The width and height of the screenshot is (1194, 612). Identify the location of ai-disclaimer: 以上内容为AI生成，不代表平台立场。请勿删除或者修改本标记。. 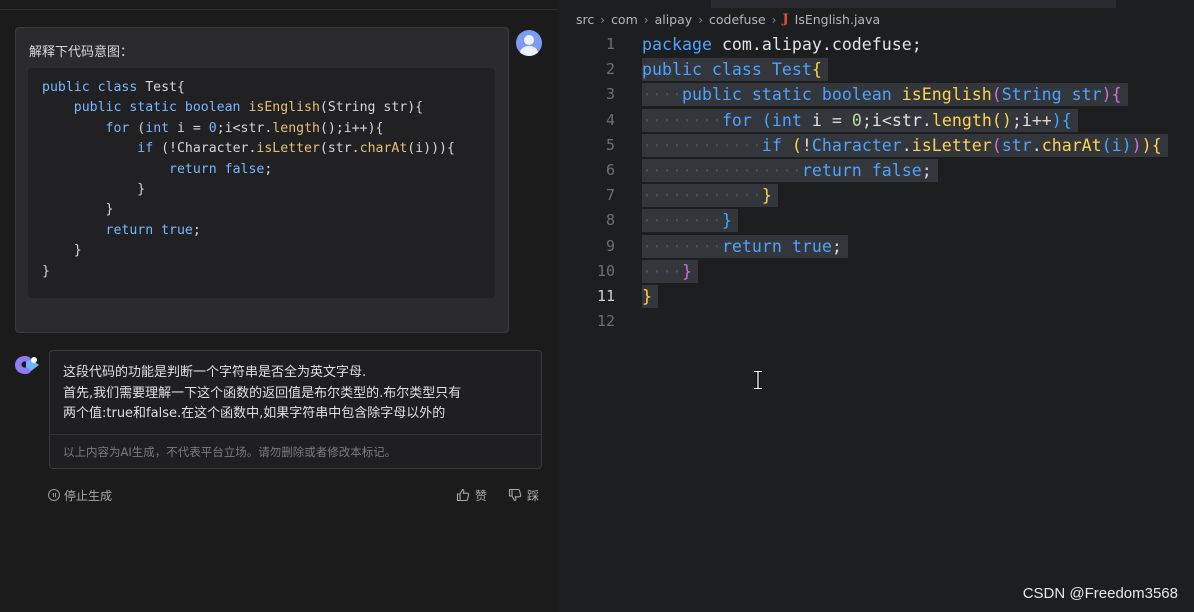
(230, 452).